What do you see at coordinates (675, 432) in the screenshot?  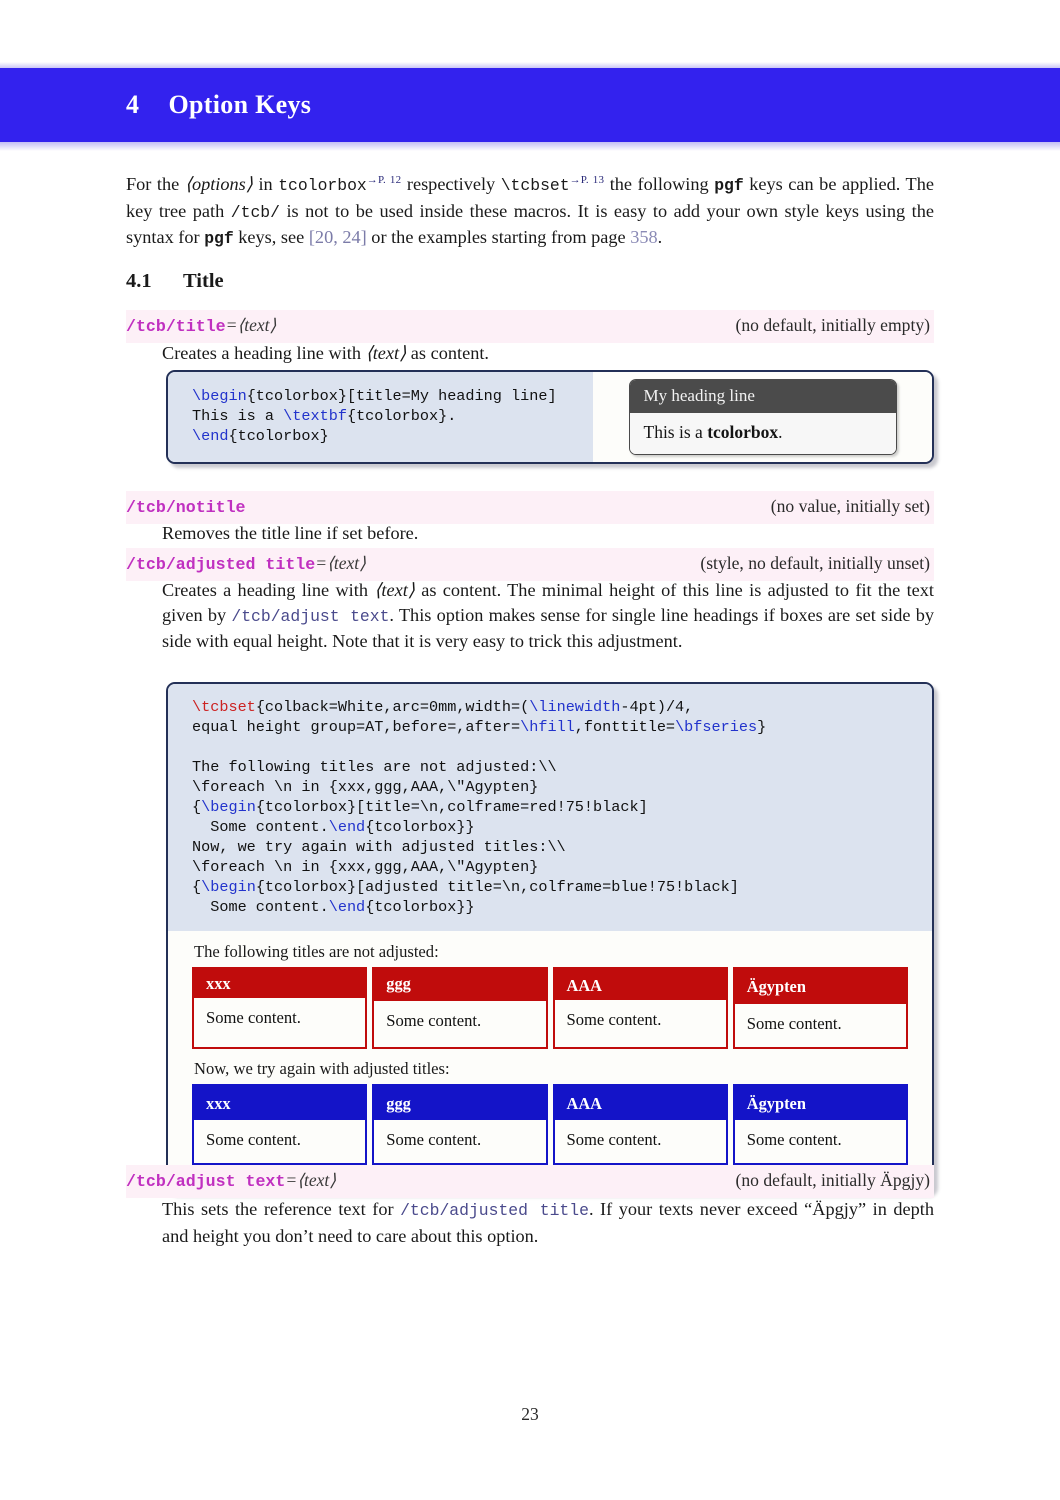 I see `demo-body-pre: This is a` at bounding box center [675, 432].